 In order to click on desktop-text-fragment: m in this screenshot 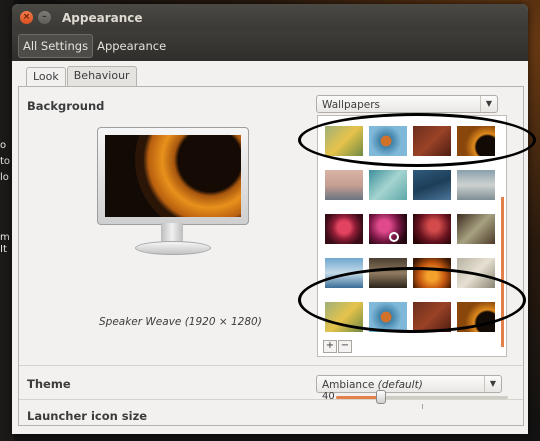, I will do `click(5, 237)`.